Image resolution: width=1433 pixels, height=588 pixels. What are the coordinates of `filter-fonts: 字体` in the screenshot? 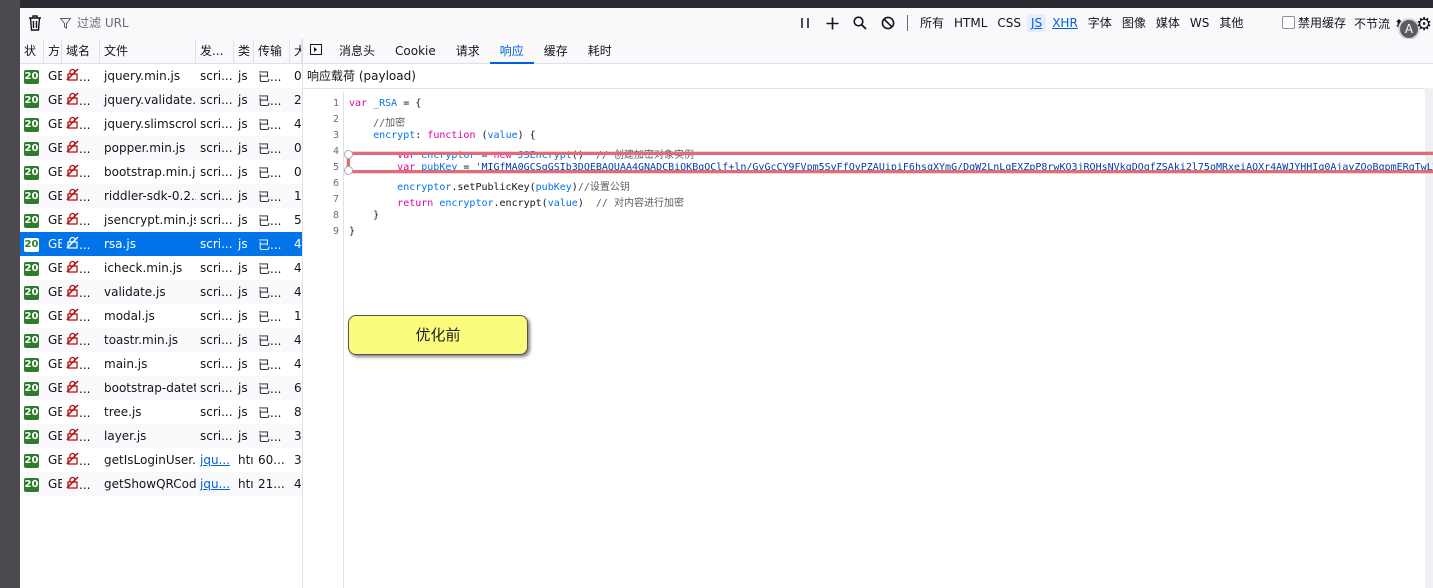 It's located at (1100, 23).